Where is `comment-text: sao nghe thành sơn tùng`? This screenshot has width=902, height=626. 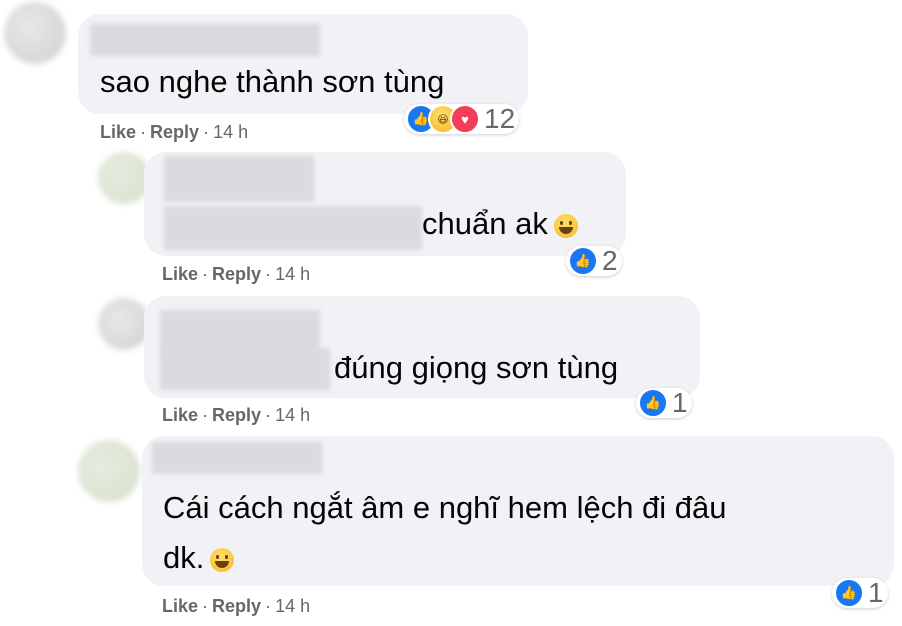
comment-text: sao nghe thành sơn tùng is located at coordinates (272, 81).